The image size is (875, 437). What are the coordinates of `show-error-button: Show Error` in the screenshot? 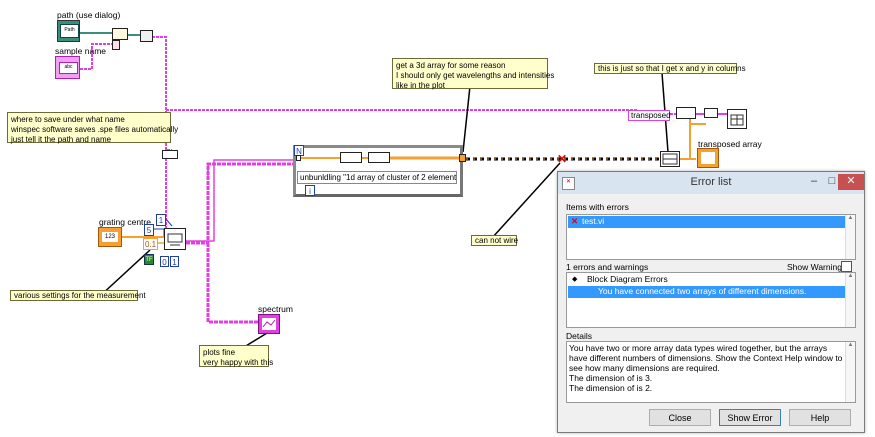 It's located at (750, 417).